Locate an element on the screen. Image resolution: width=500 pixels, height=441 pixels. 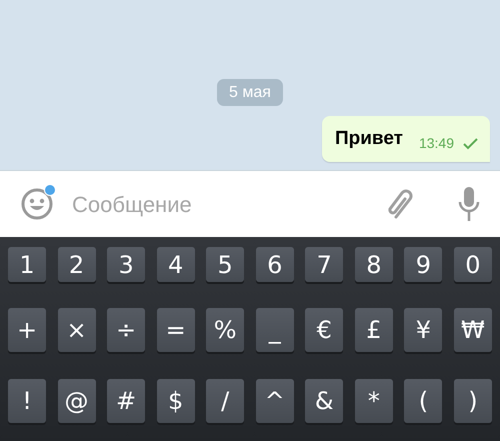
keyboard-key: $ is located at coordinates (175, 401).